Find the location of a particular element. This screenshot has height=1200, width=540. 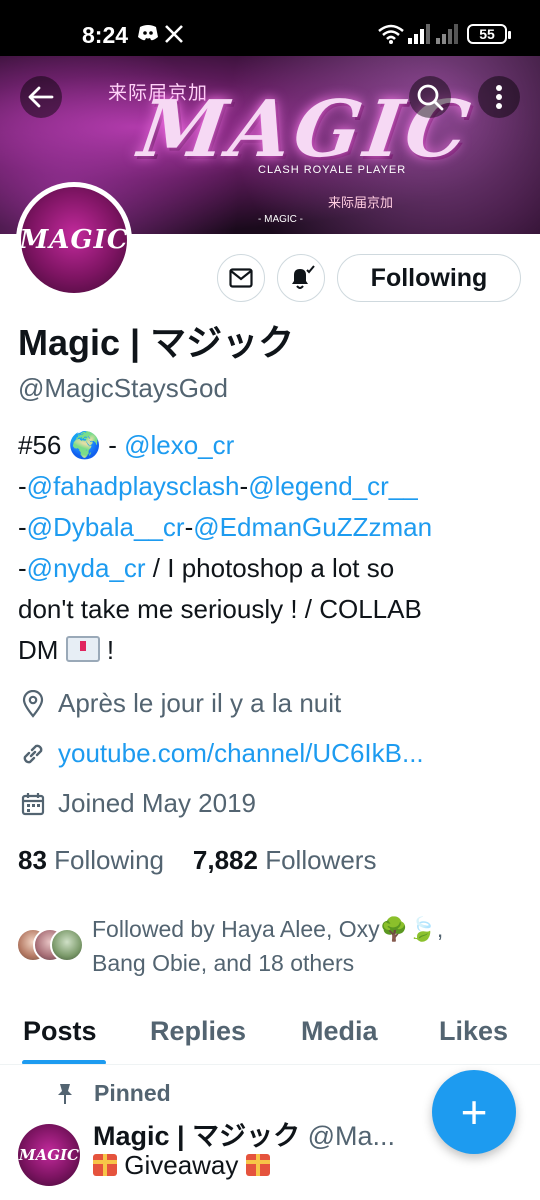

banner-tag: - MAGIC - is located at coordinates (280, 219).